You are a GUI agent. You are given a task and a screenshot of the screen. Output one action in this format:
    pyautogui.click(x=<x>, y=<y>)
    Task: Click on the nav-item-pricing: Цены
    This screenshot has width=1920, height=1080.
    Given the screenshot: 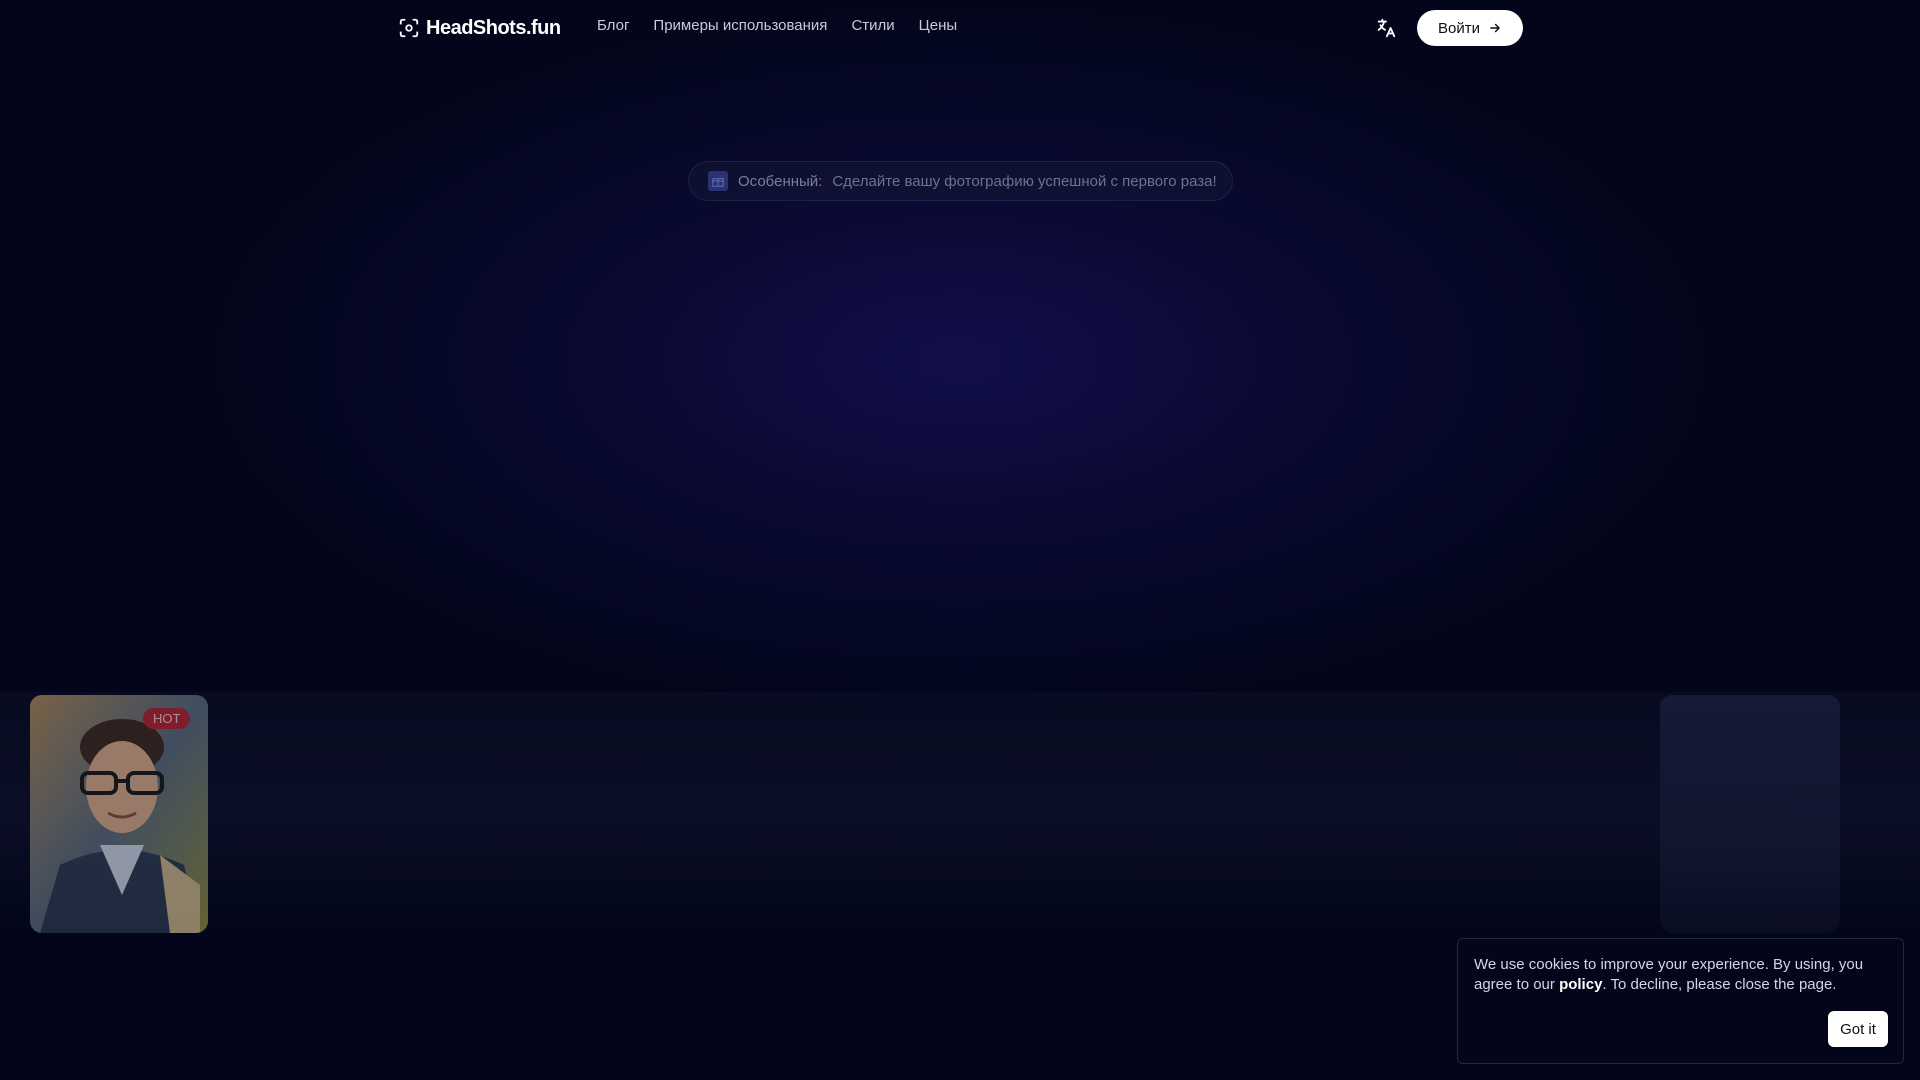 What is the action you would take?
    pyautogui.click(x=938, y=25)
    